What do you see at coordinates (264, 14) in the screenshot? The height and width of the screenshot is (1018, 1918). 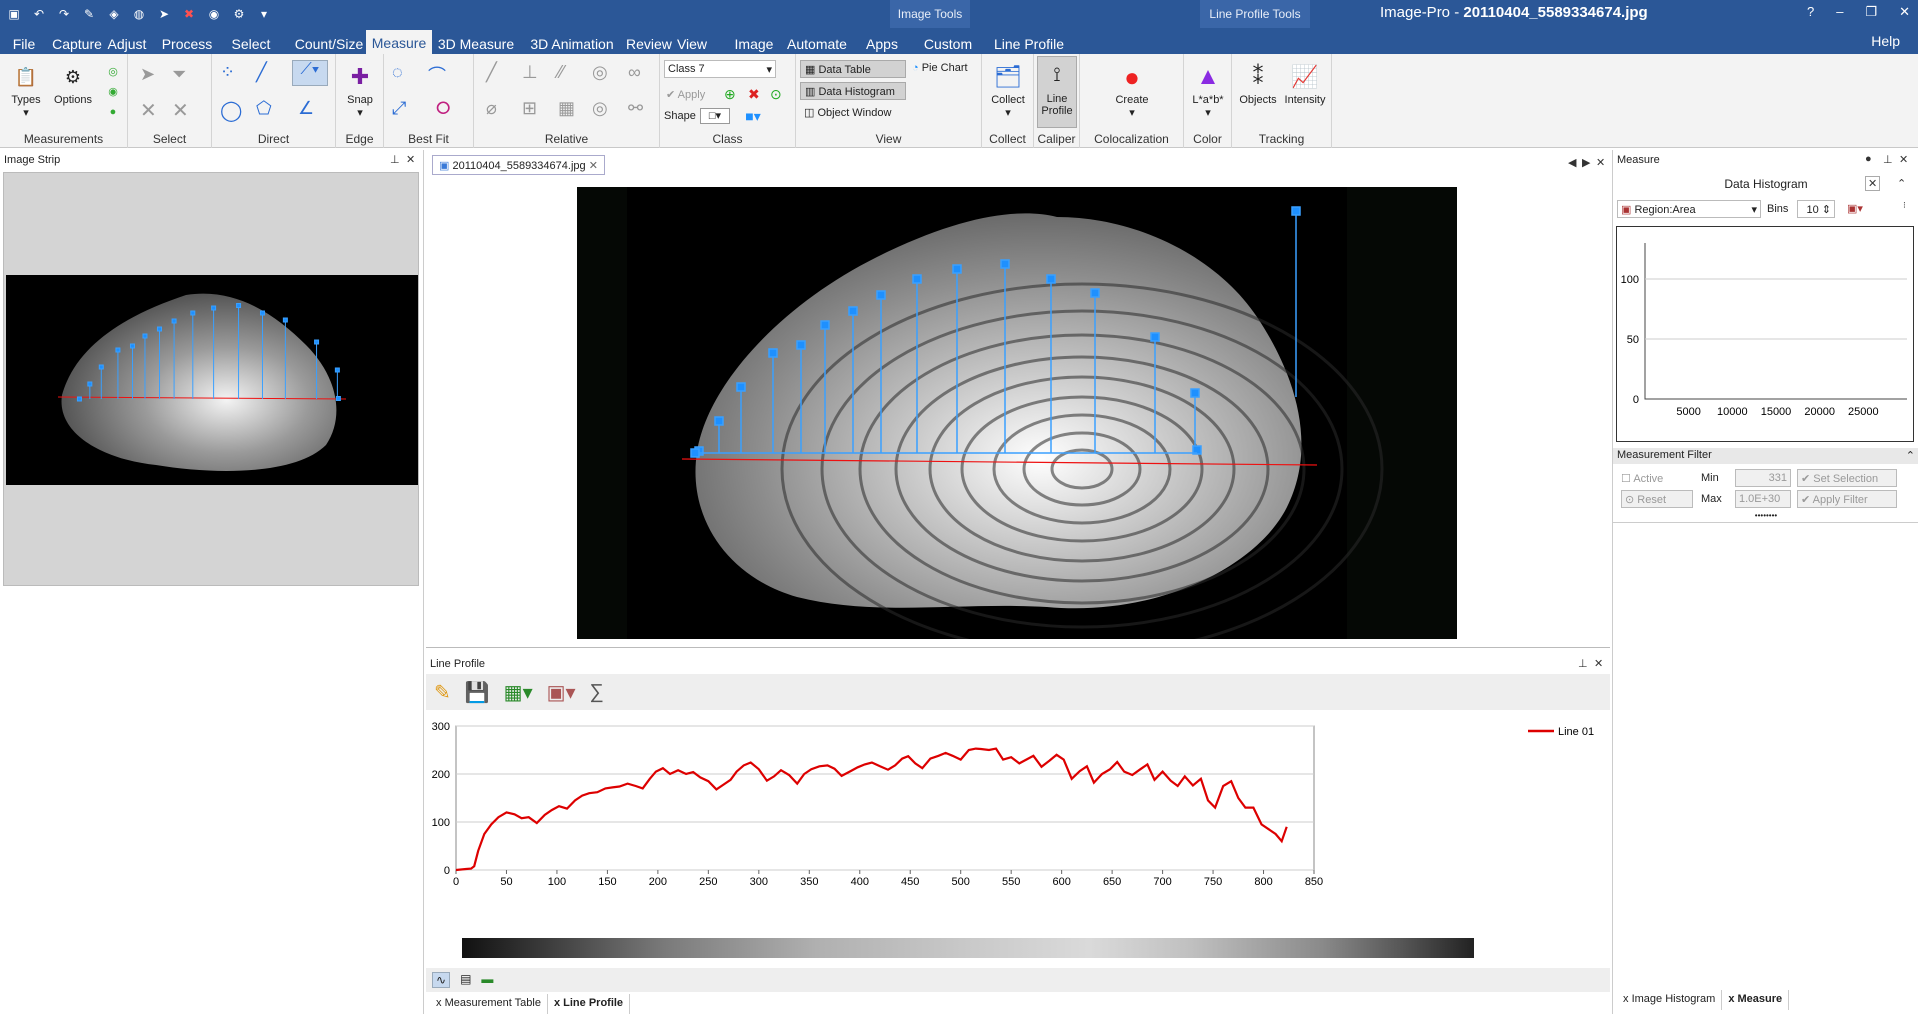 I see `customize-dropdown-icon: ▾` at bounding box center [264, 14].